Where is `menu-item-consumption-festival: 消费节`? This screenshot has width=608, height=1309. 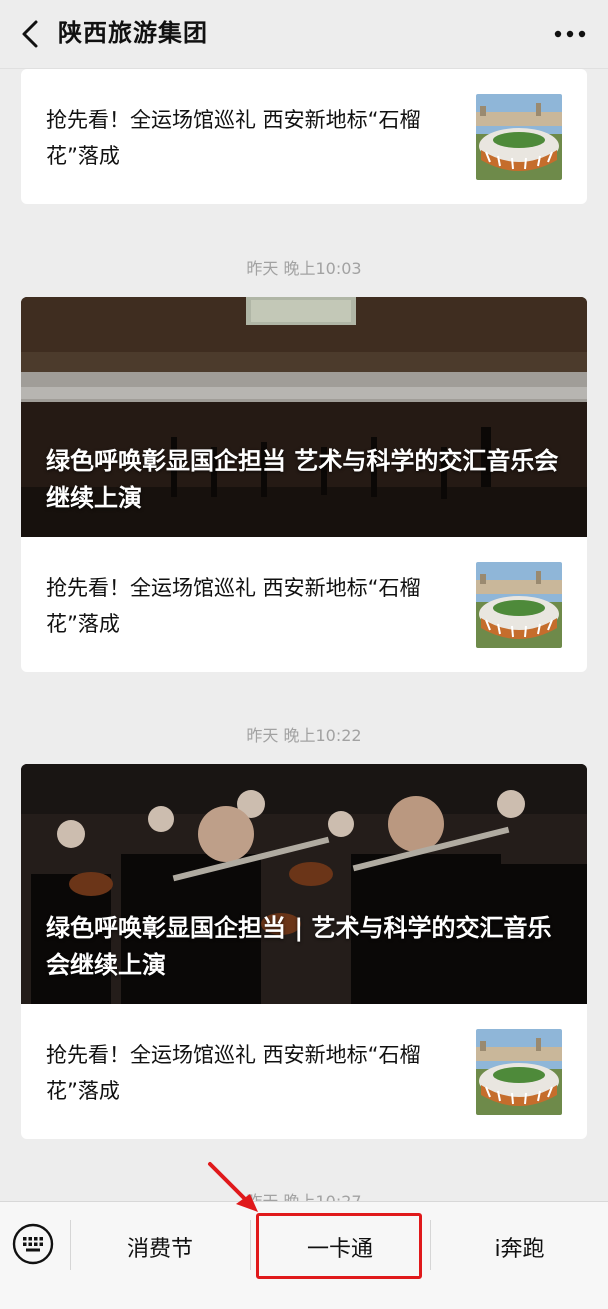 menu-item-consumption-festival: 消费节 is located at coordinates (160, 1247).